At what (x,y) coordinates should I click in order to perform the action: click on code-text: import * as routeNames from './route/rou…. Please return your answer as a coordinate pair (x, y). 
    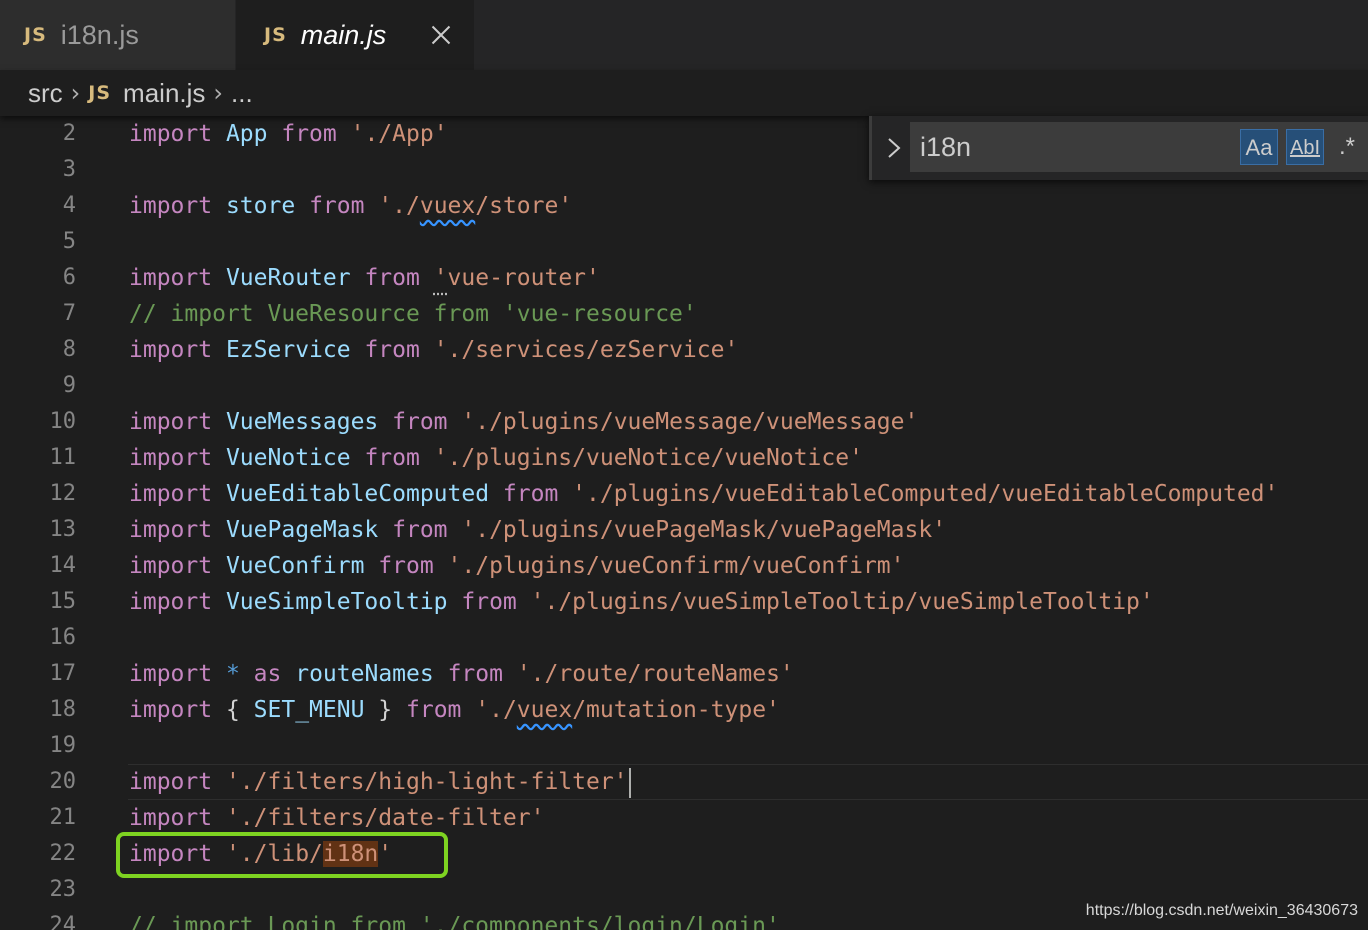
    Looking at the image, I should click on (461, 674).